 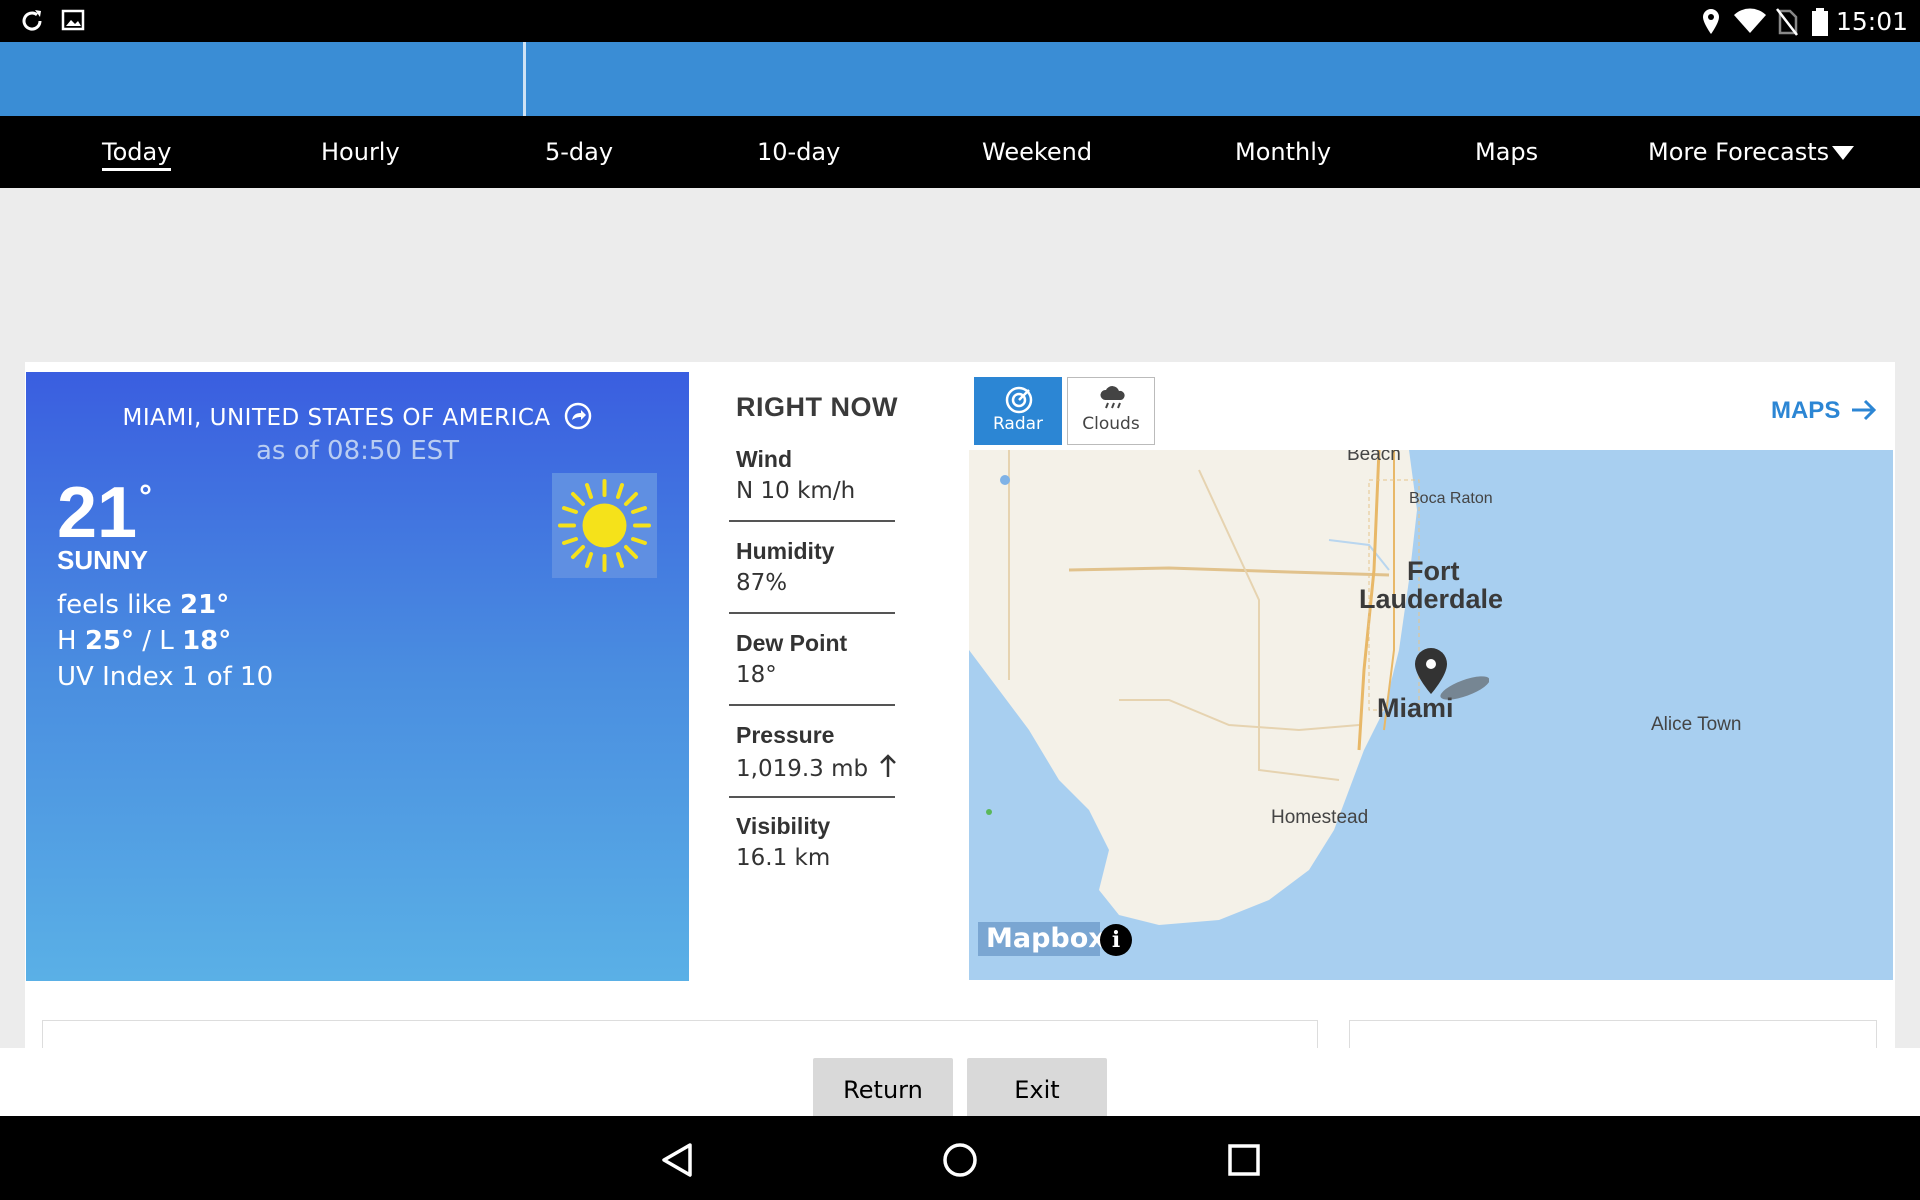 What do you see at coordinates (205, 605) in the screenshot?
I see `feels-like-value: 21°` at bounding box center [205, 605].